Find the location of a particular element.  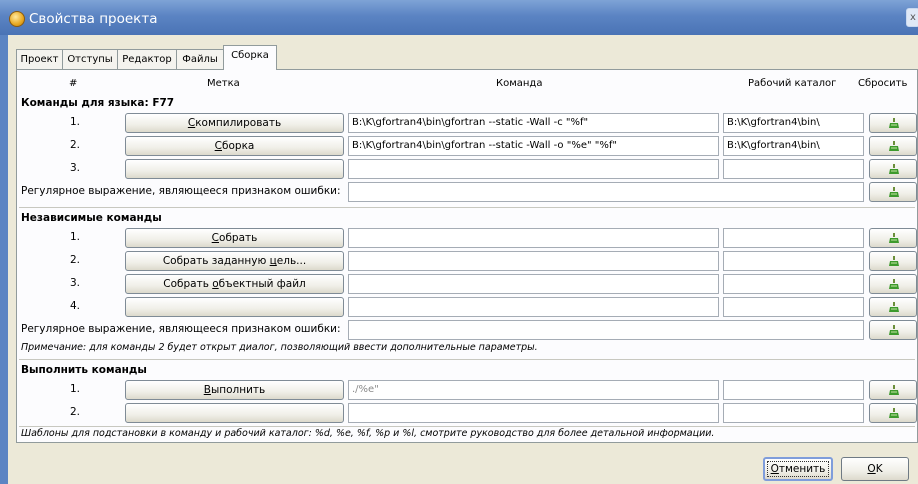

section-title-execute: Выполнить команды is located at coordinates (84, 370).